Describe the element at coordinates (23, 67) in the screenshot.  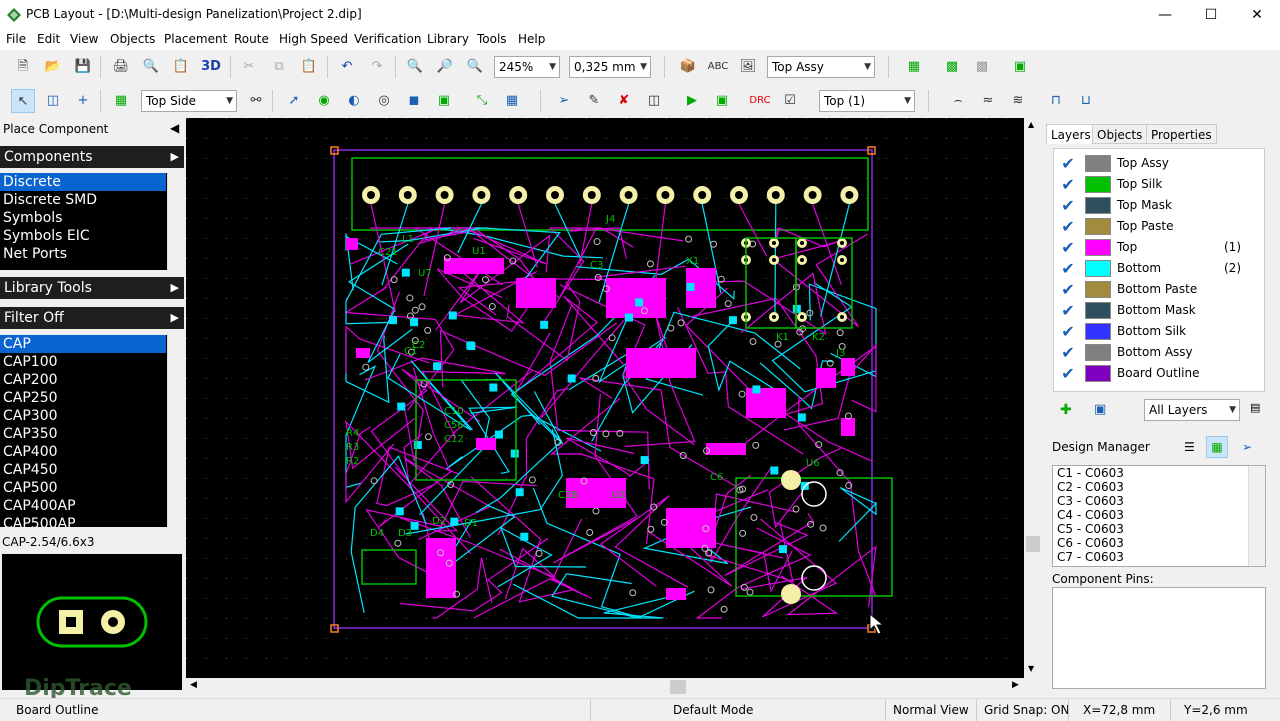
I see `new-file-icon: 🗎` at that location.